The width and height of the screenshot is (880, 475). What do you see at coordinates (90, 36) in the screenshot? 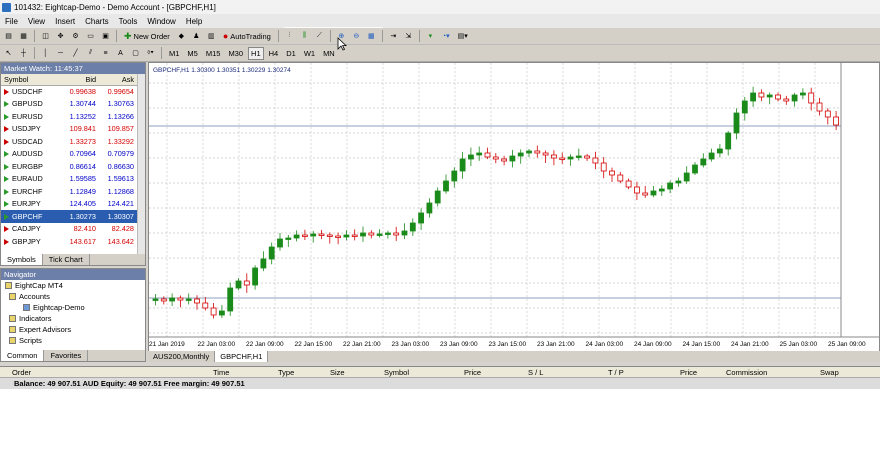
I see `terminal-icon: ▭` at bounding box center [90, 36].